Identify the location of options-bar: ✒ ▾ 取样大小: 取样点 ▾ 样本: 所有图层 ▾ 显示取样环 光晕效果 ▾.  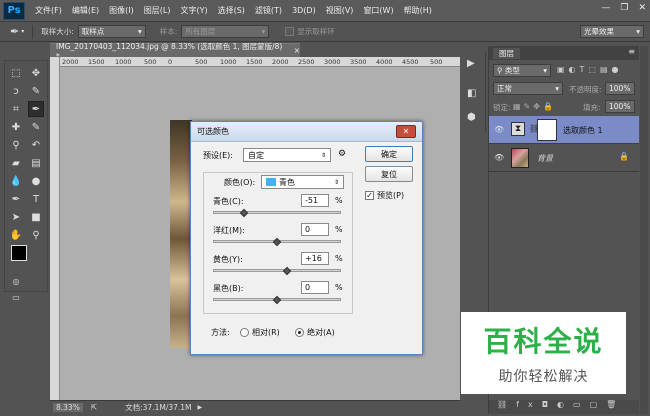
(325, 32).